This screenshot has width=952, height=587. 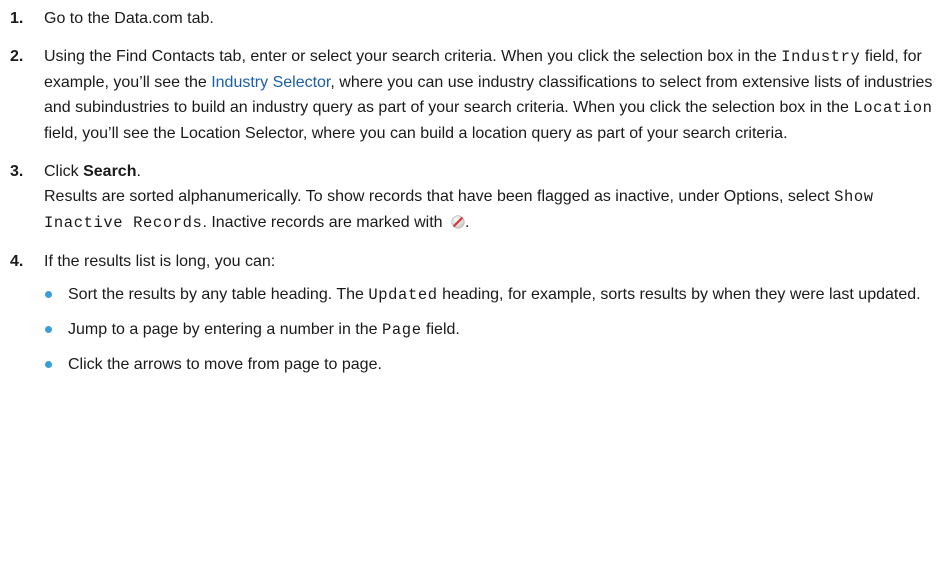 What do you see at coordinates (440, 329) in the screenshot?
I see `item-text: field.` at bounding box center [440, 329].